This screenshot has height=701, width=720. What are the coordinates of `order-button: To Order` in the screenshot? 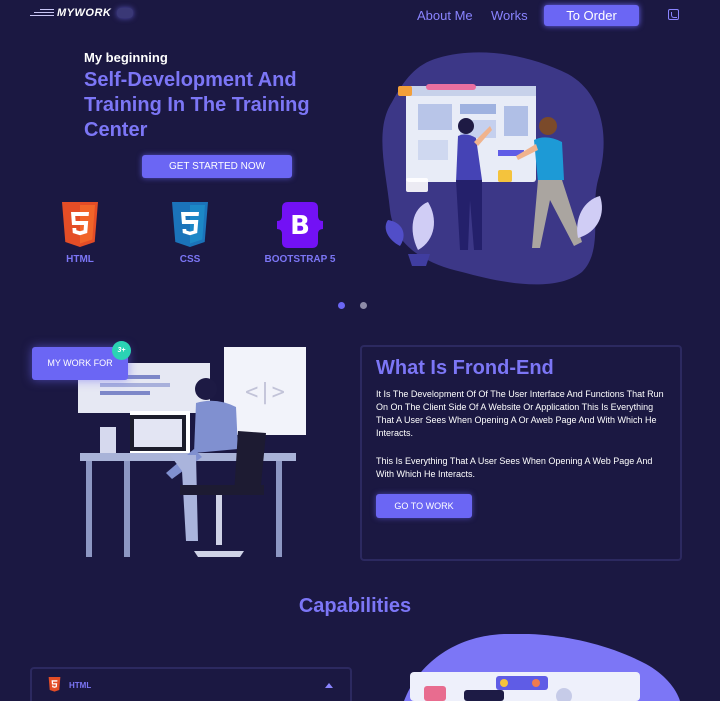 It's located at (591, 15).